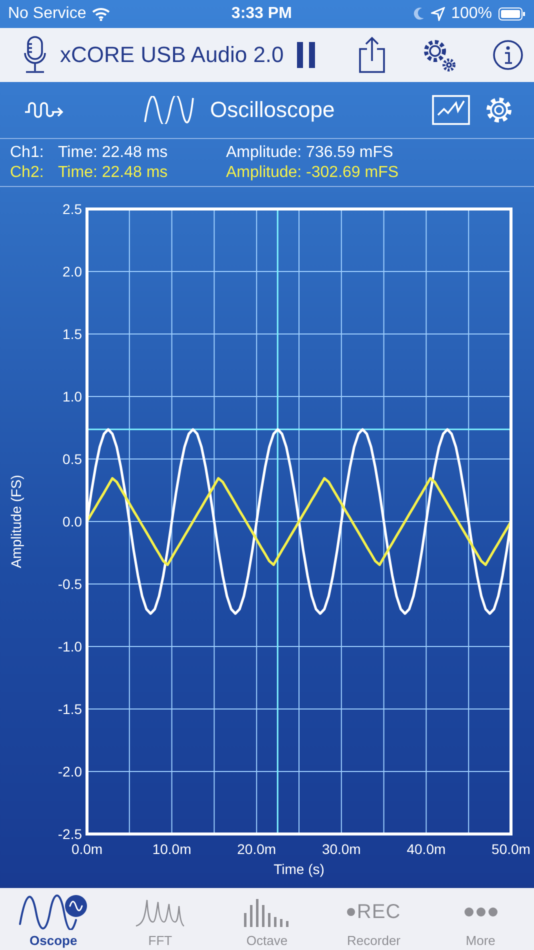  Describe the element at coordinates (72, 459) in the screenshot. I see `y-tick-label: 0.5` at that location.